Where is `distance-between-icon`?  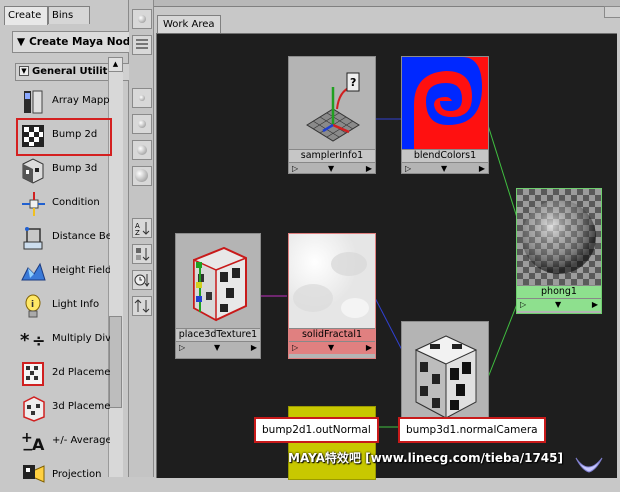
distance-between-icon is located at coordinates (33, 238).